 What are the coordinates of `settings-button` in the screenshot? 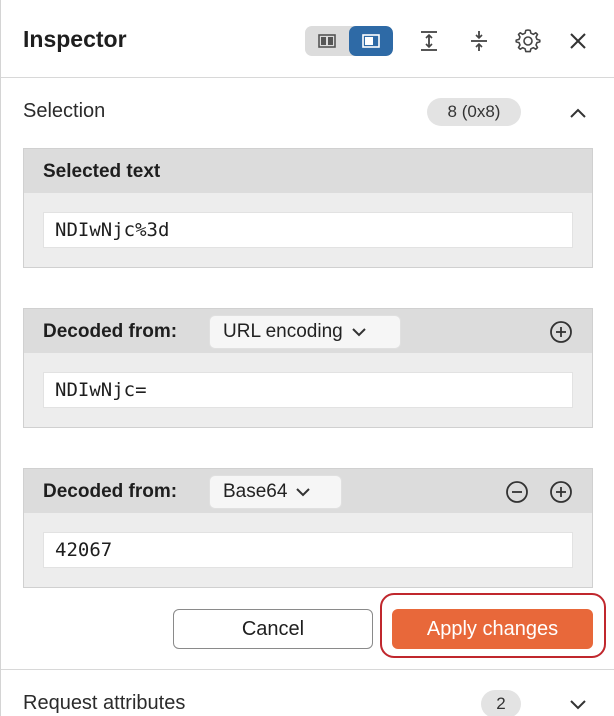 It's located at (528, 41).